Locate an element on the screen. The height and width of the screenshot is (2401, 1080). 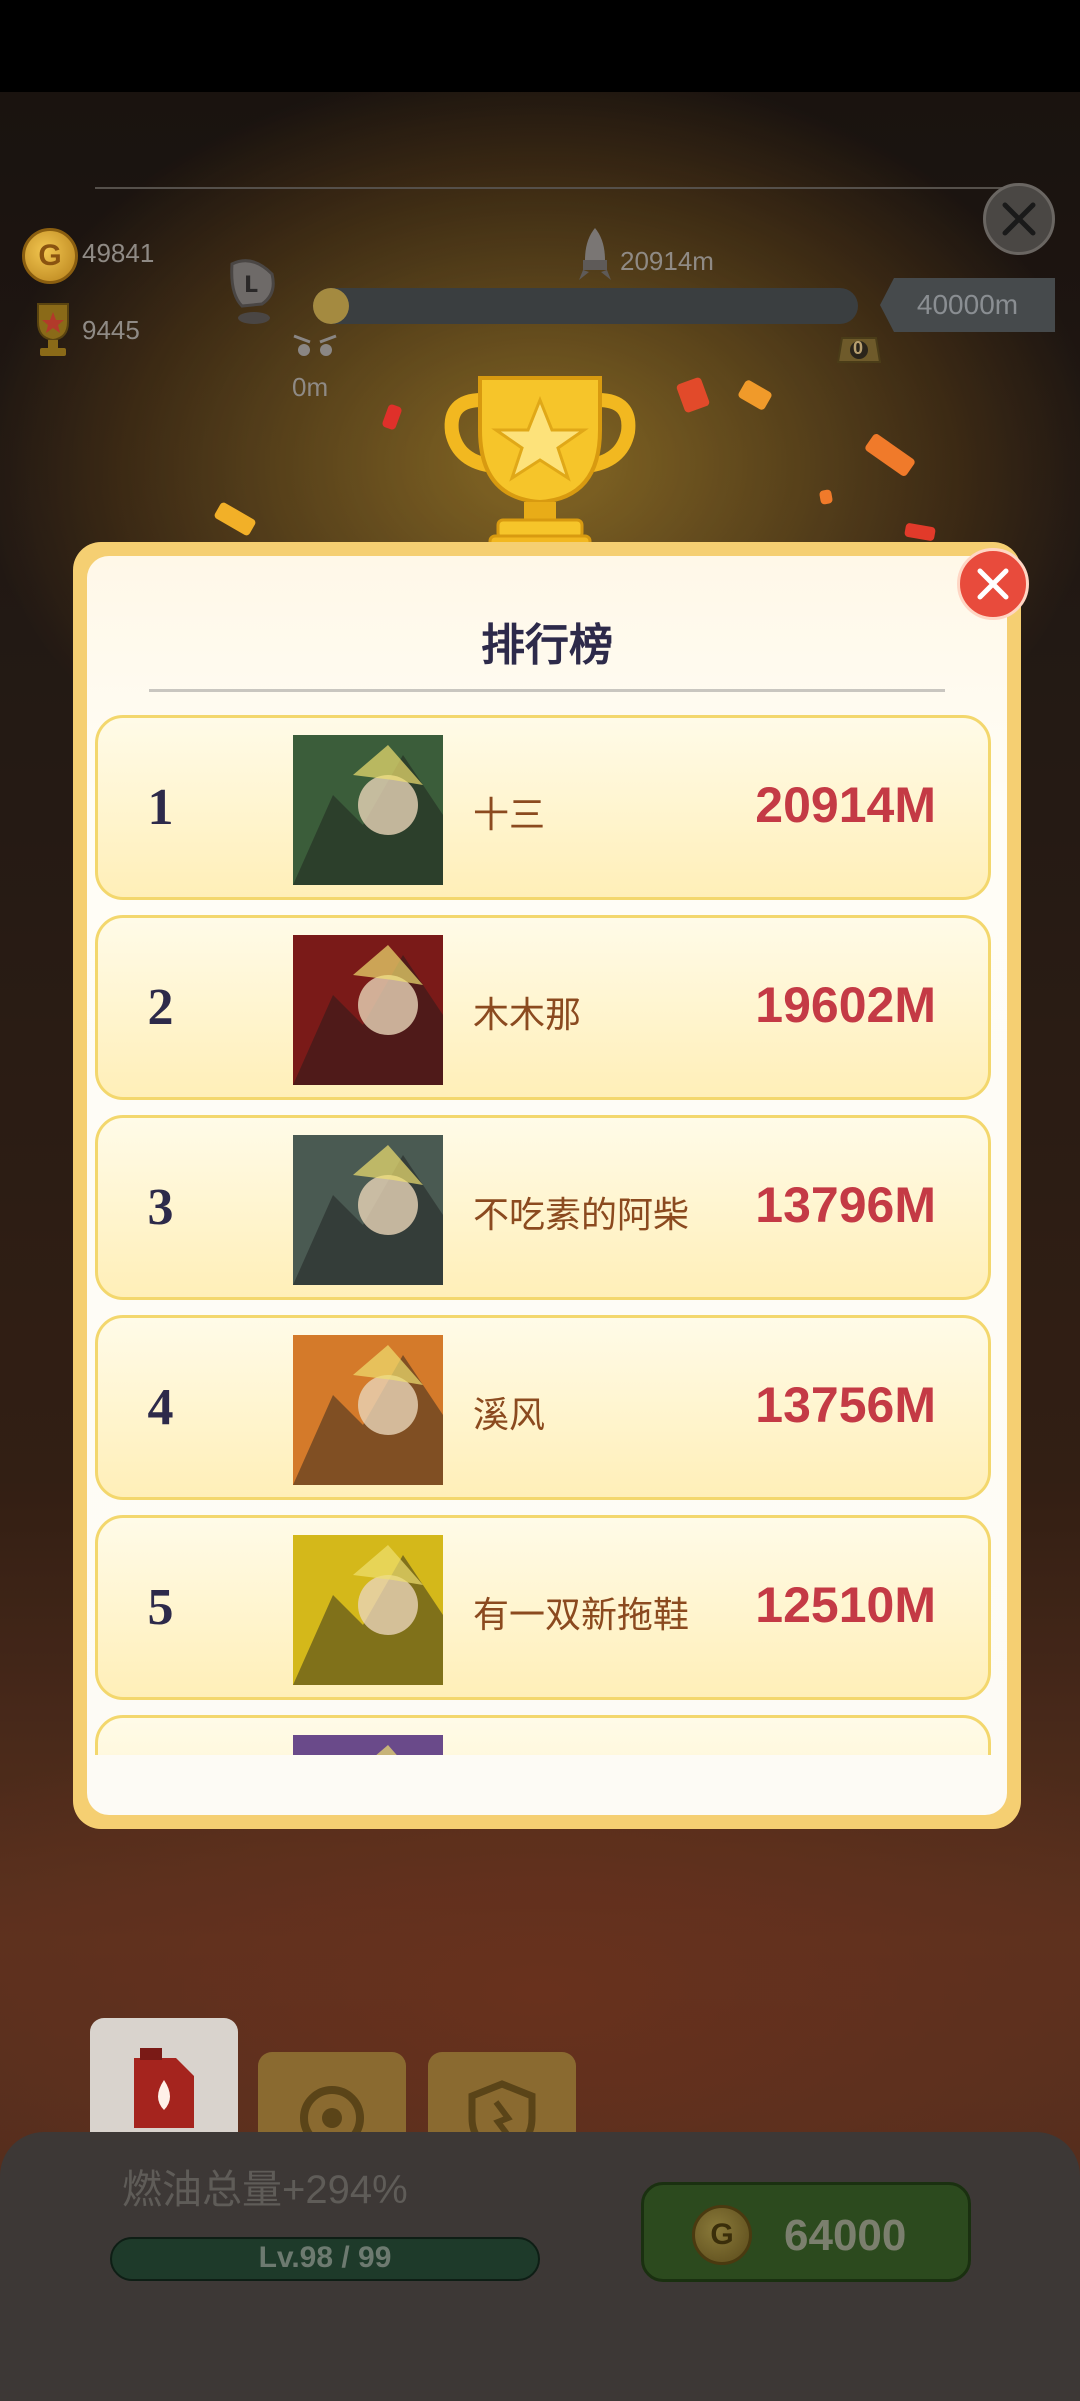
rank-number: 5 is located at coordinates (160, 1607).